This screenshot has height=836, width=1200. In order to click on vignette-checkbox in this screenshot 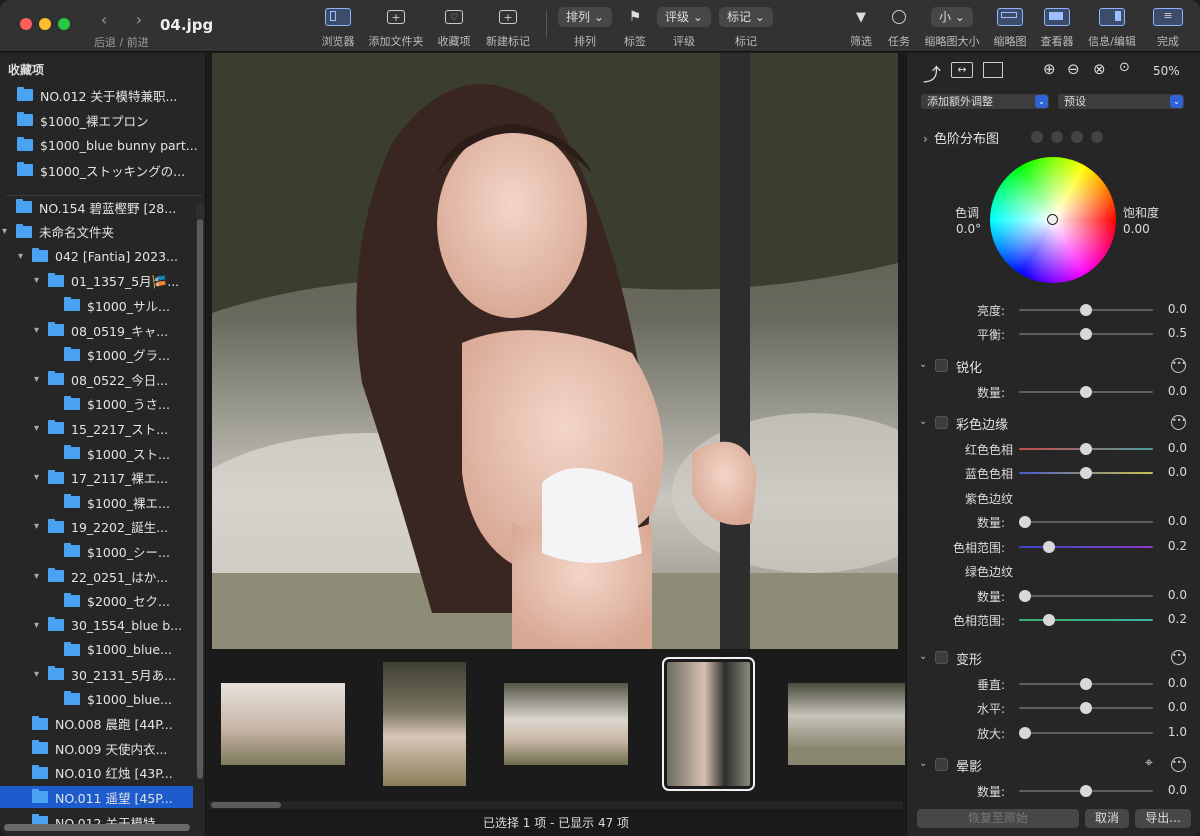, I will do `click(941, 764)`.